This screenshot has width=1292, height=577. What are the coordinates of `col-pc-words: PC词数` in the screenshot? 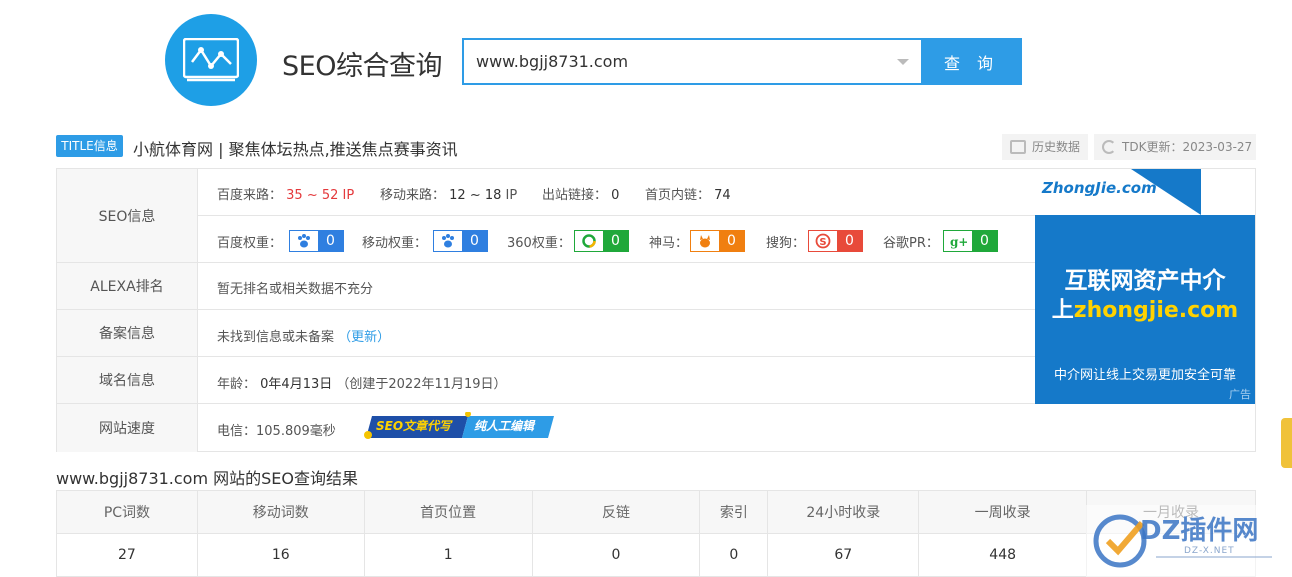 It's located at (127, 512).